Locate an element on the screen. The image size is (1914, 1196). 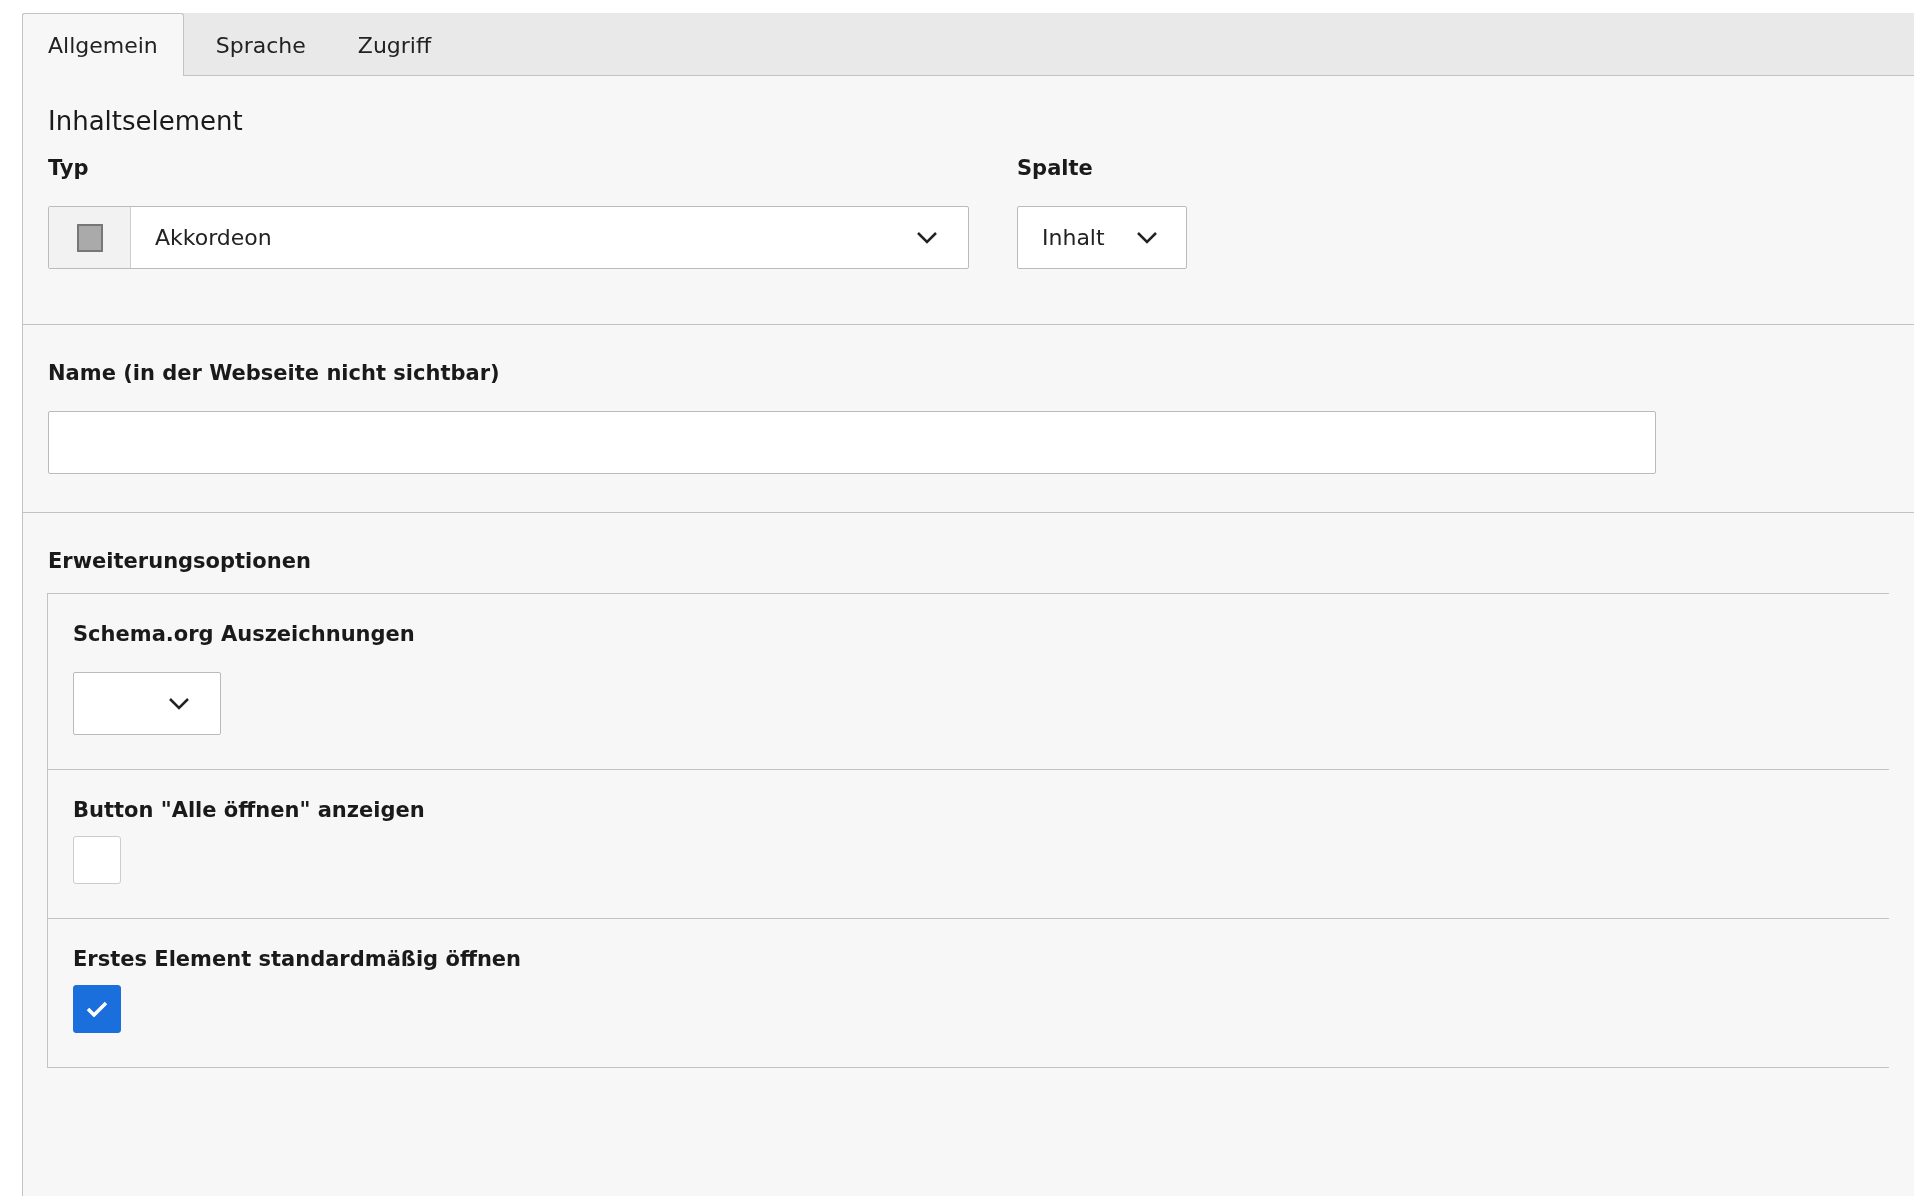
field-label: Typ is located at coordinates (69, 168).